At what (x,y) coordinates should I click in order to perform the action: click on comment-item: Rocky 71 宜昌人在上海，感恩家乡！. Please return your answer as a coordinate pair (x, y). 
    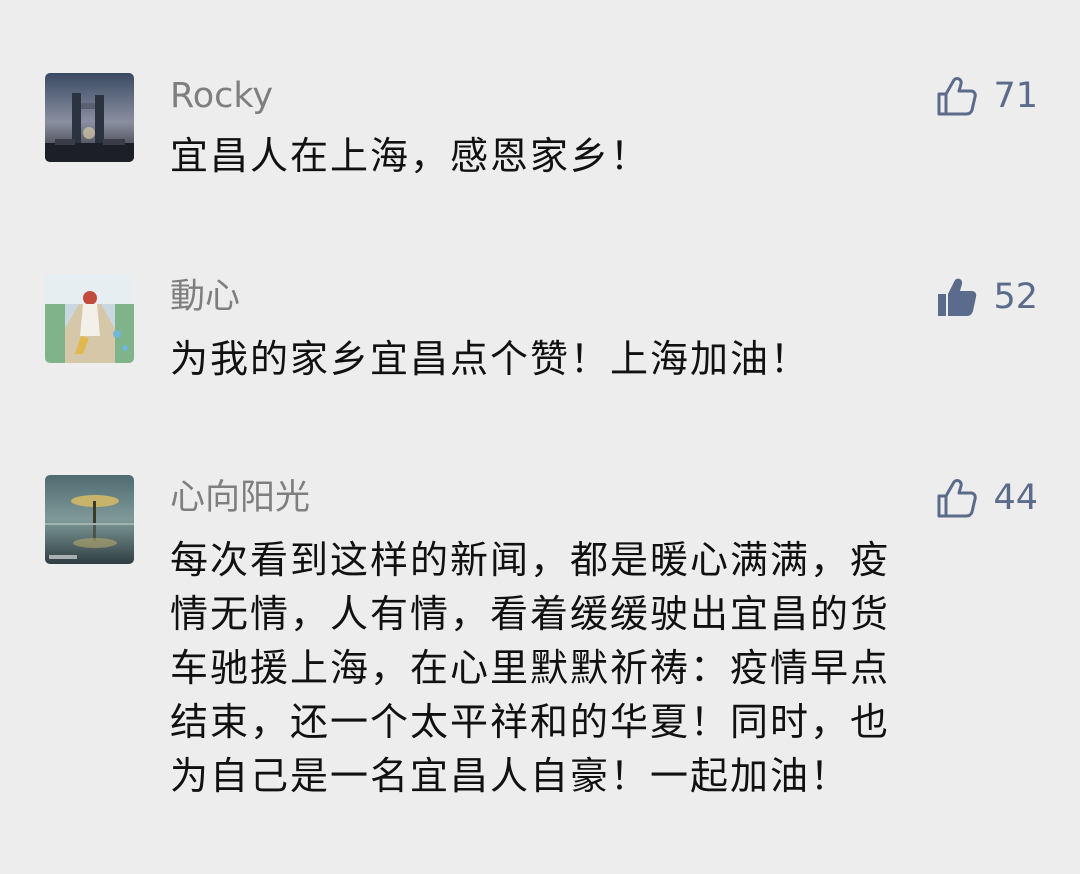
    Looking at the image, I should click on (540, 133).